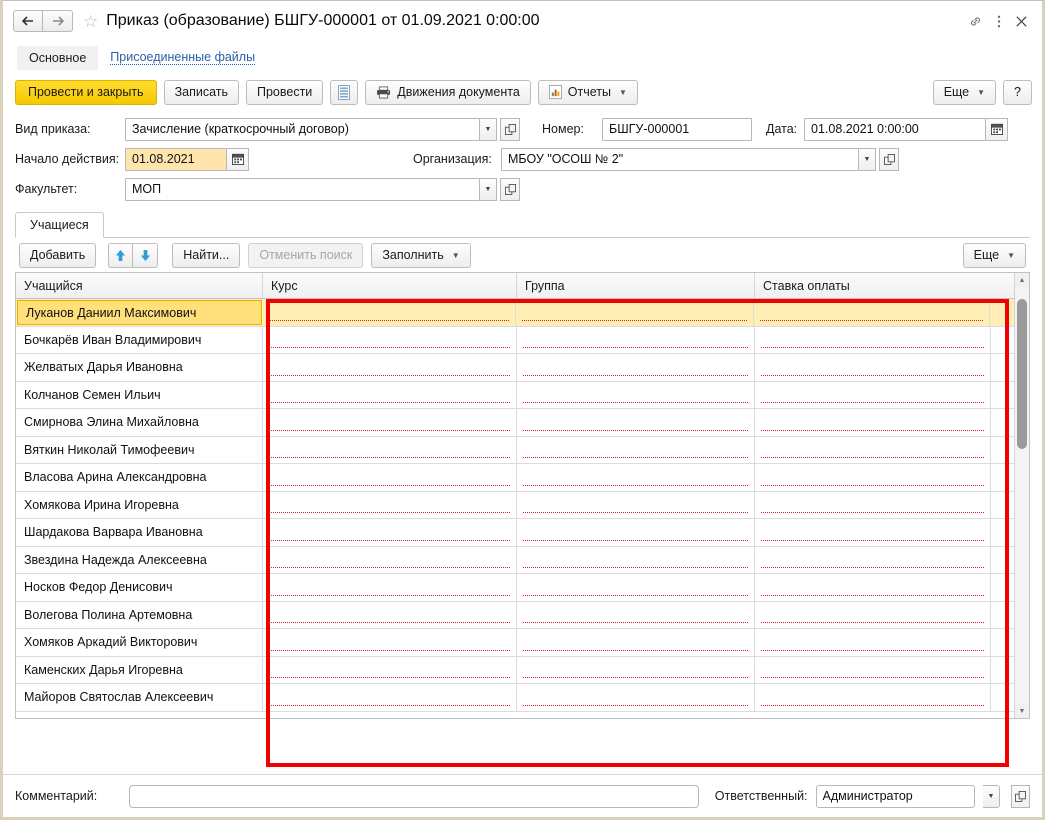 The width and height of the screenshot is (1045, 820). Describe the element at coordinates (889, 159) in the screenshot. I see `organization-open-button` at that location.